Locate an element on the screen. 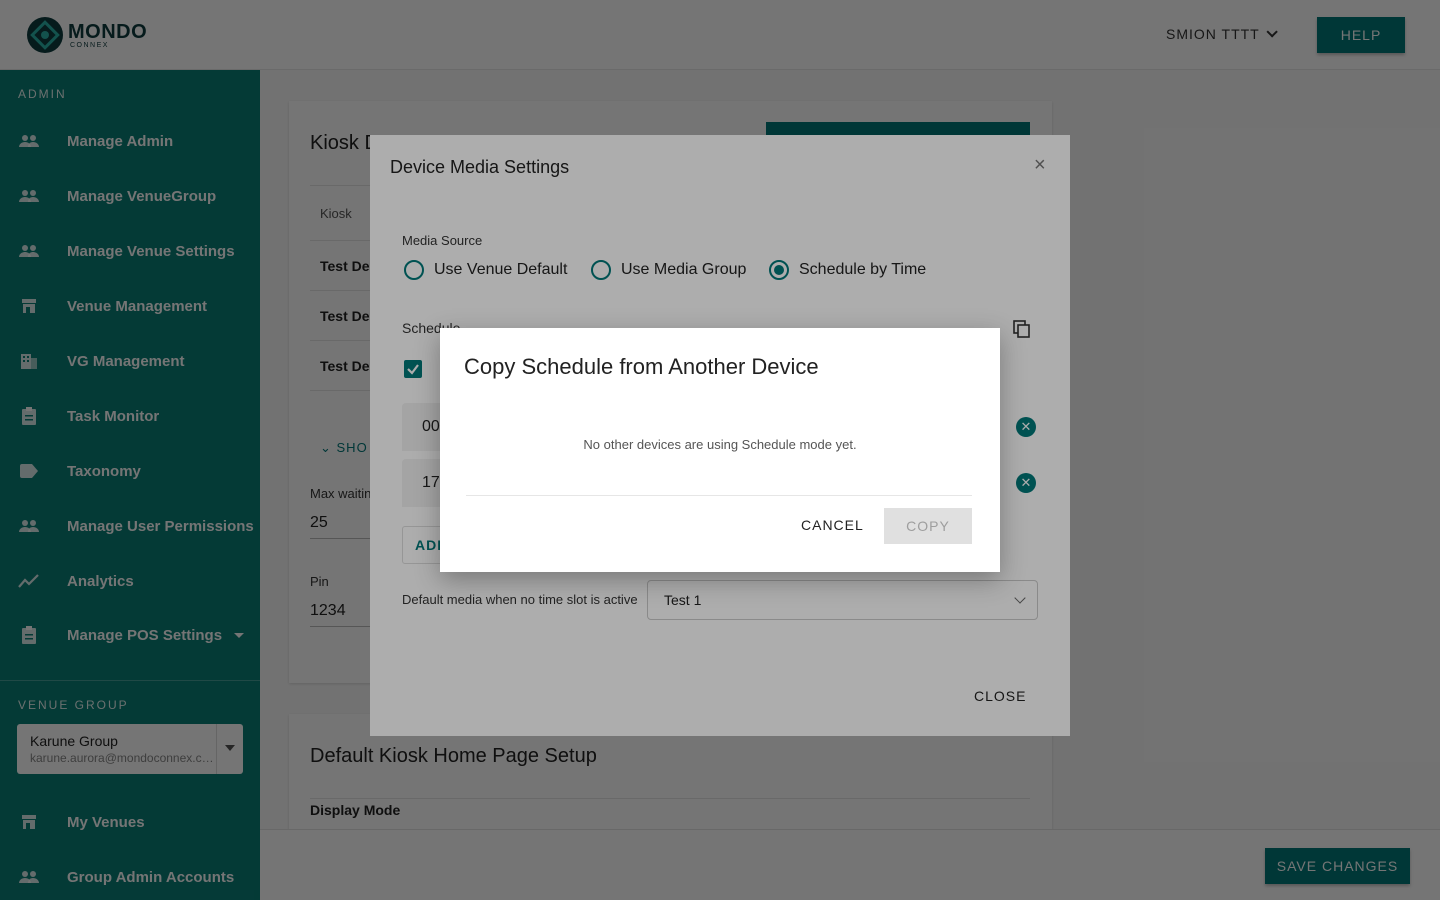 Image resolution: width=1440 pixels, height=900 pixels. copy-button: COPY is located at coordinates (928, 526).